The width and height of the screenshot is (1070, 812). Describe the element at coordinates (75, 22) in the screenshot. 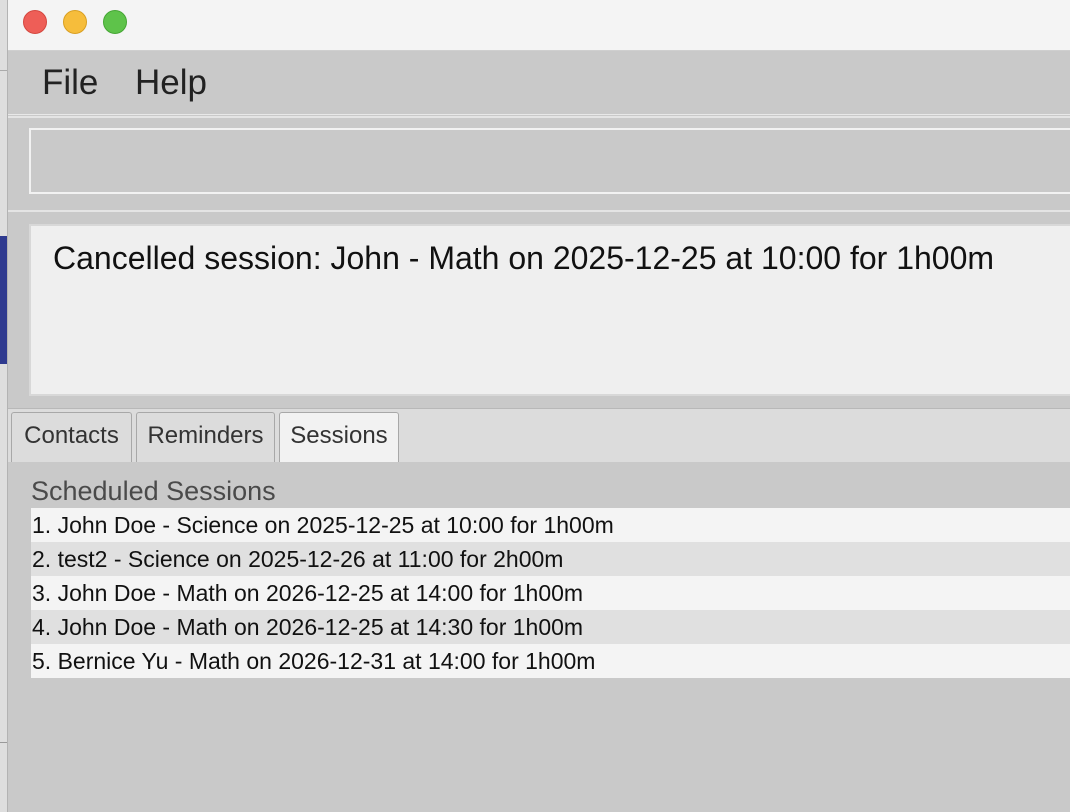

I see `minimize-window-button` at that location.